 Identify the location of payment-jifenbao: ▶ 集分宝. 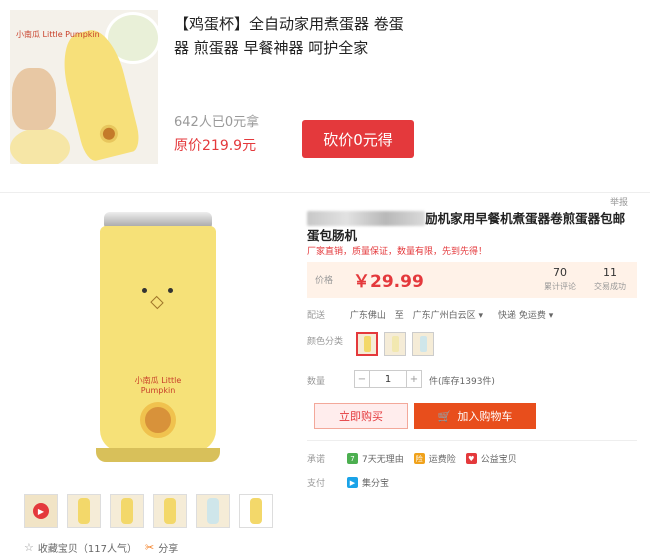
(368, 482).